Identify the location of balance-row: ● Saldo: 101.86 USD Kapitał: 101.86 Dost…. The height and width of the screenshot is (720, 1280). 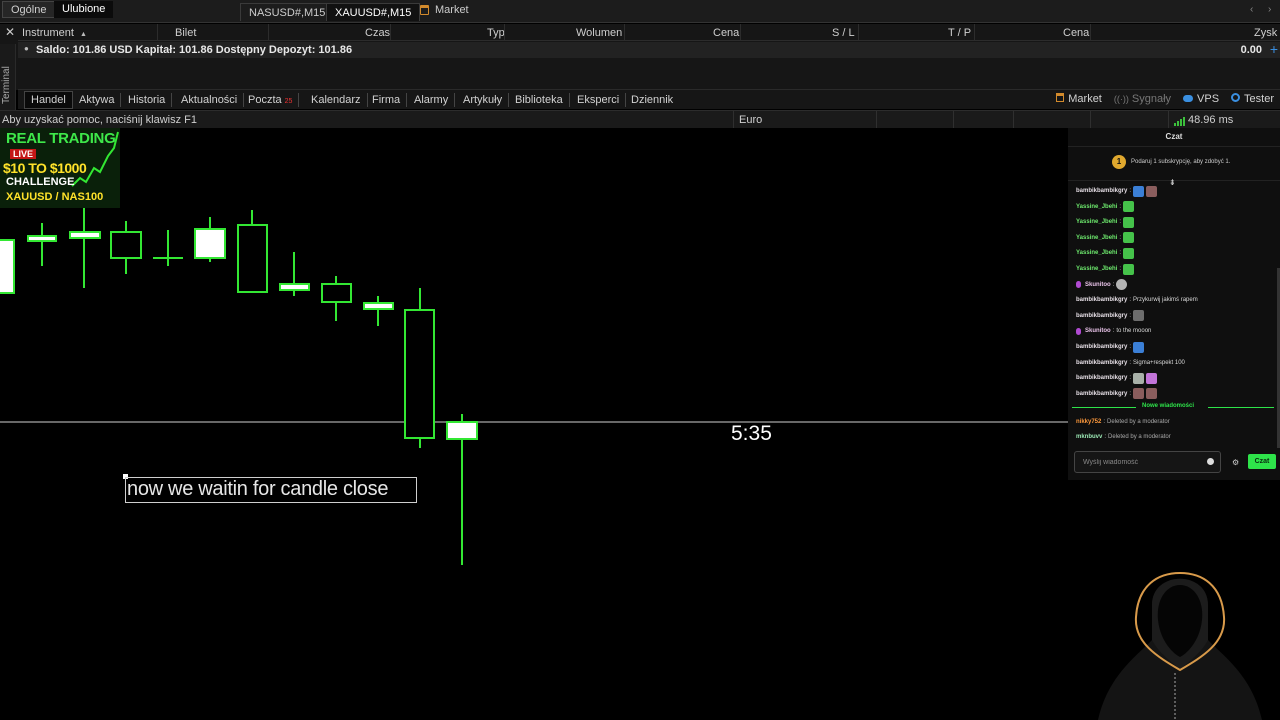
(649, 49).